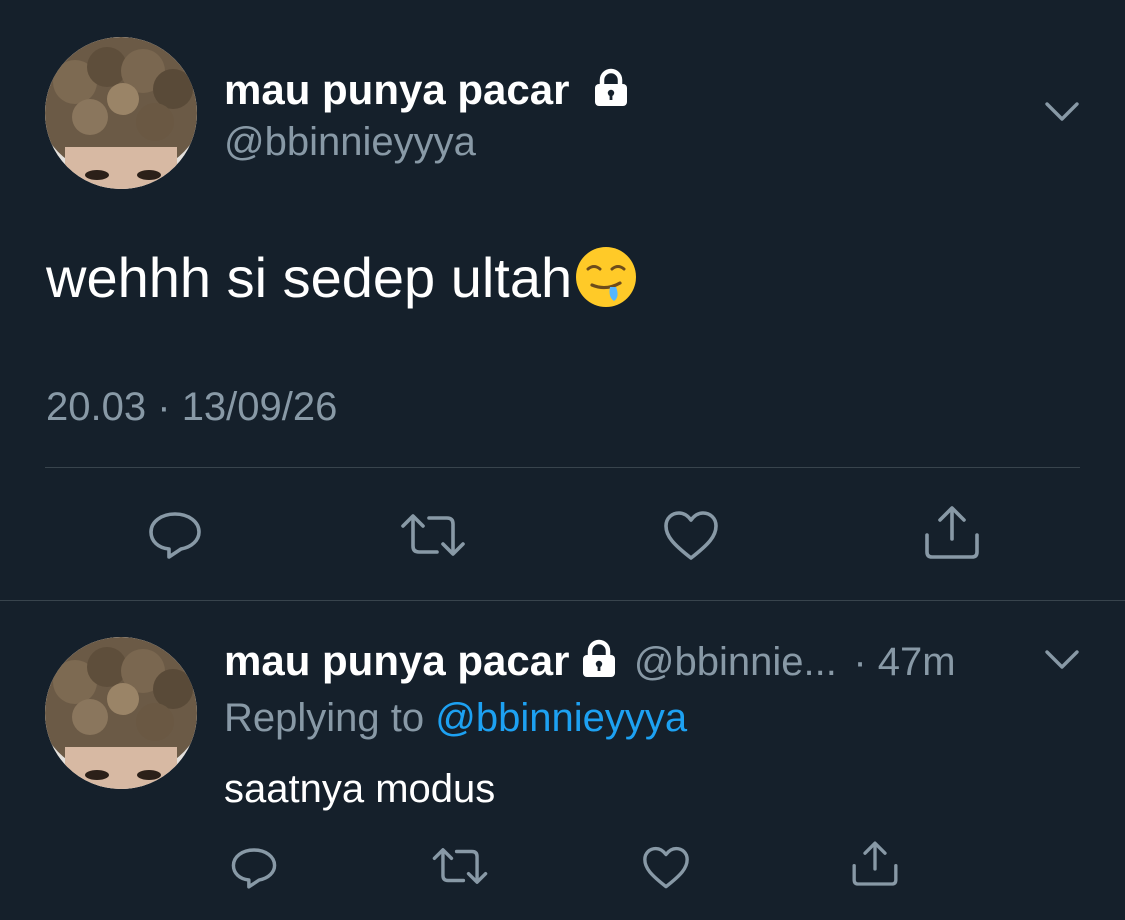 The width and height of the screenshot is (1125, 920). Describe the element at coordinates (342, 283) in the screenshot. I see `tweet-text: wehhh si sedep ultah` at that location.